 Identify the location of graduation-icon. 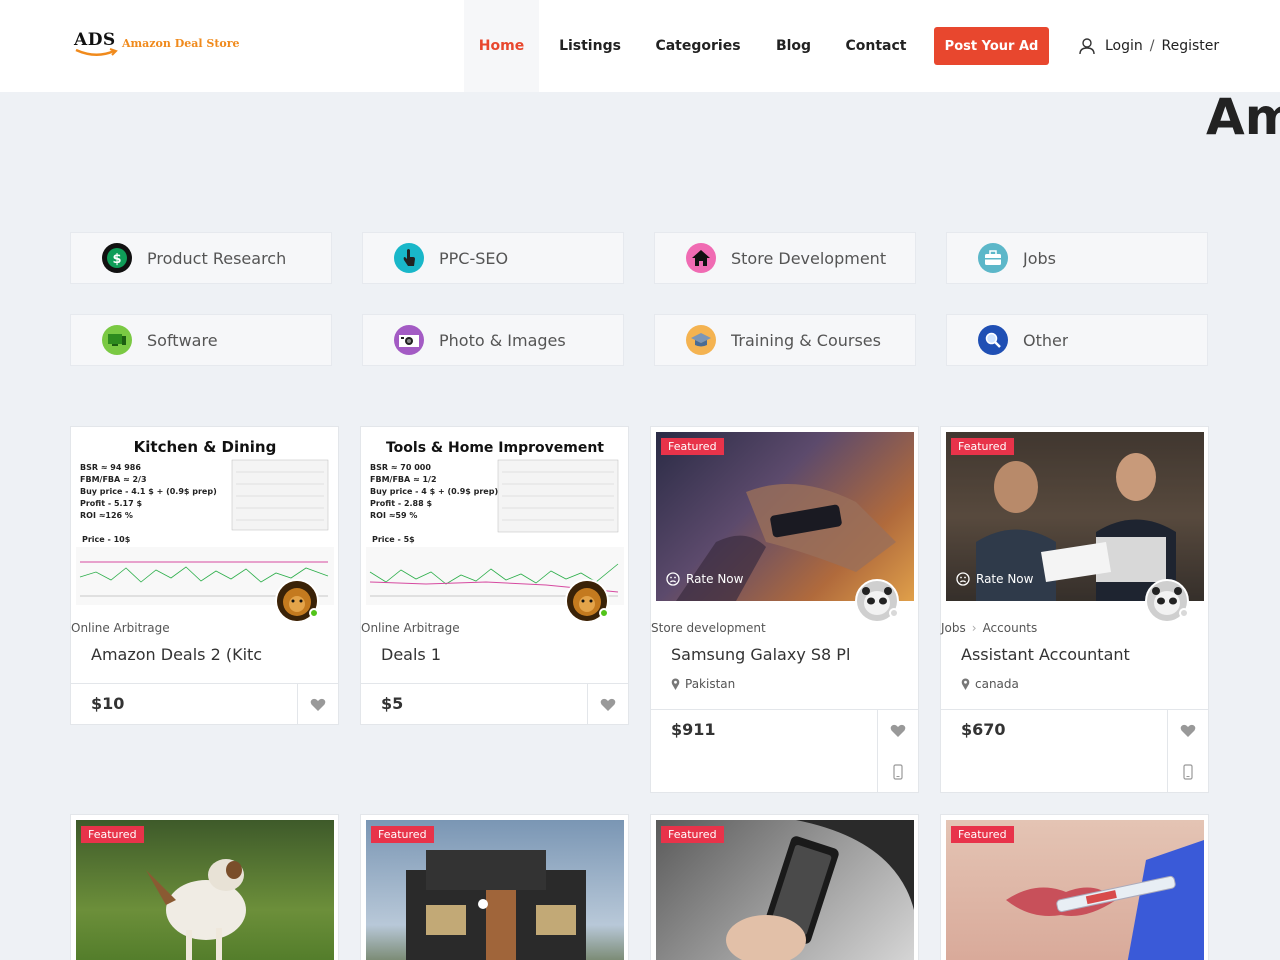
(701, 340).